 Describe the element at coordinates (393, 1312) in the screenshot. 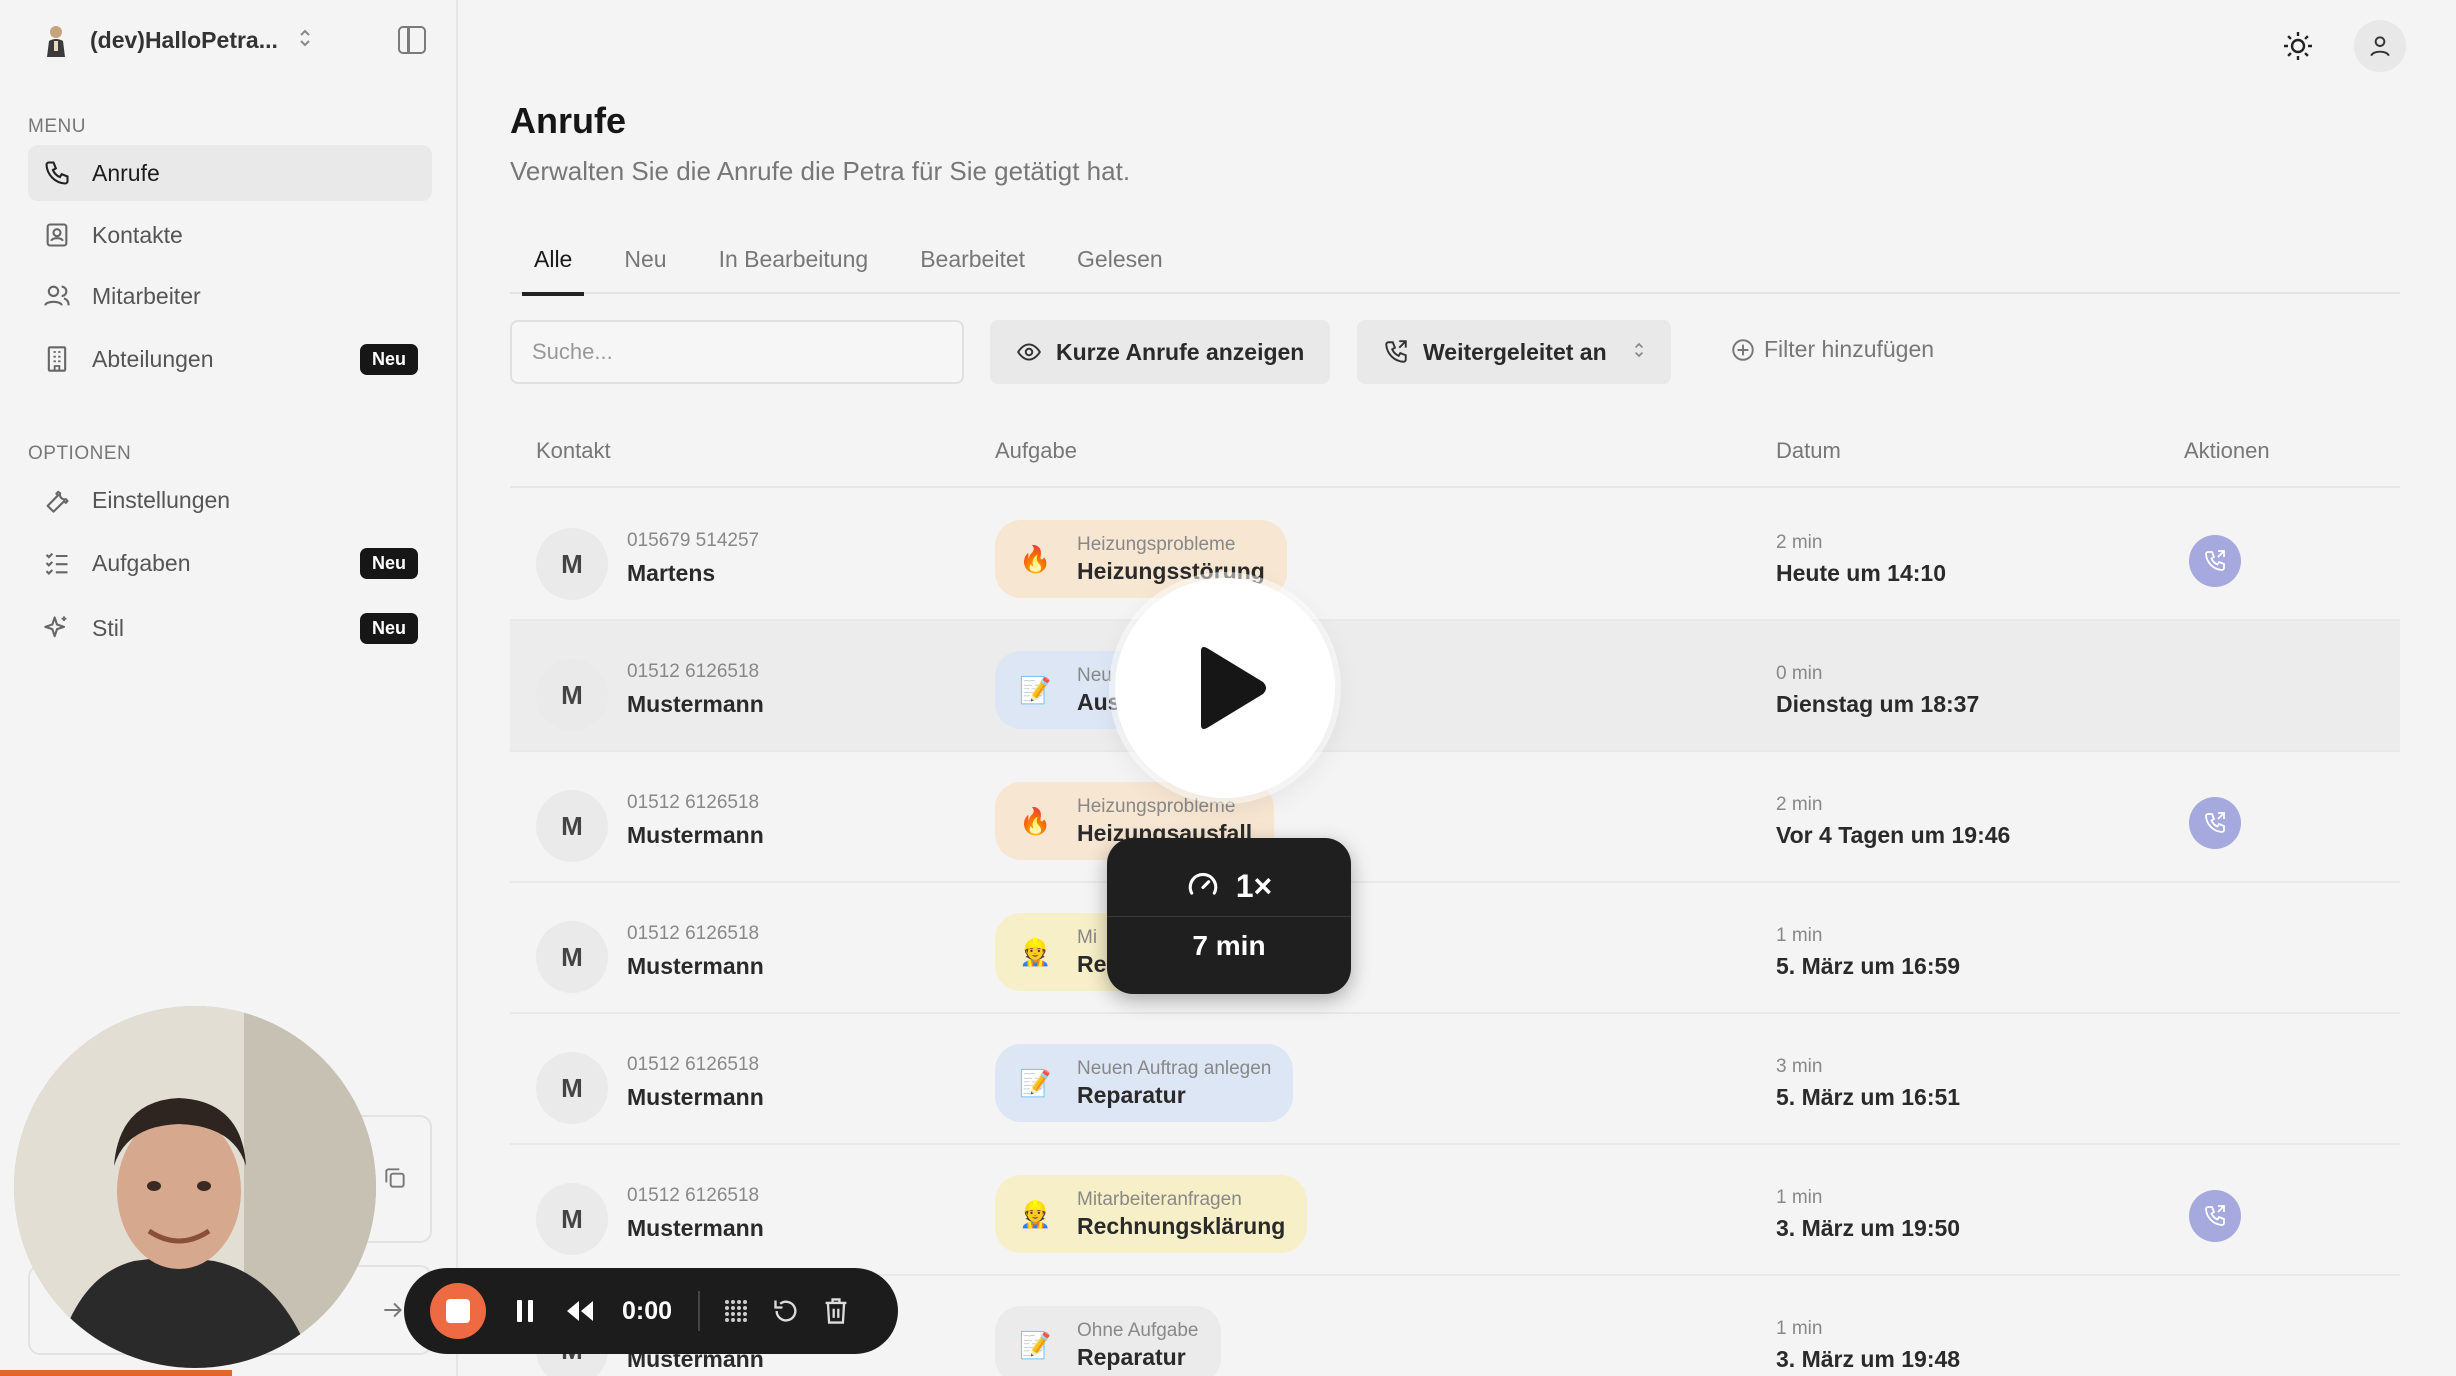

I see `arrow-right-icon` at that location.